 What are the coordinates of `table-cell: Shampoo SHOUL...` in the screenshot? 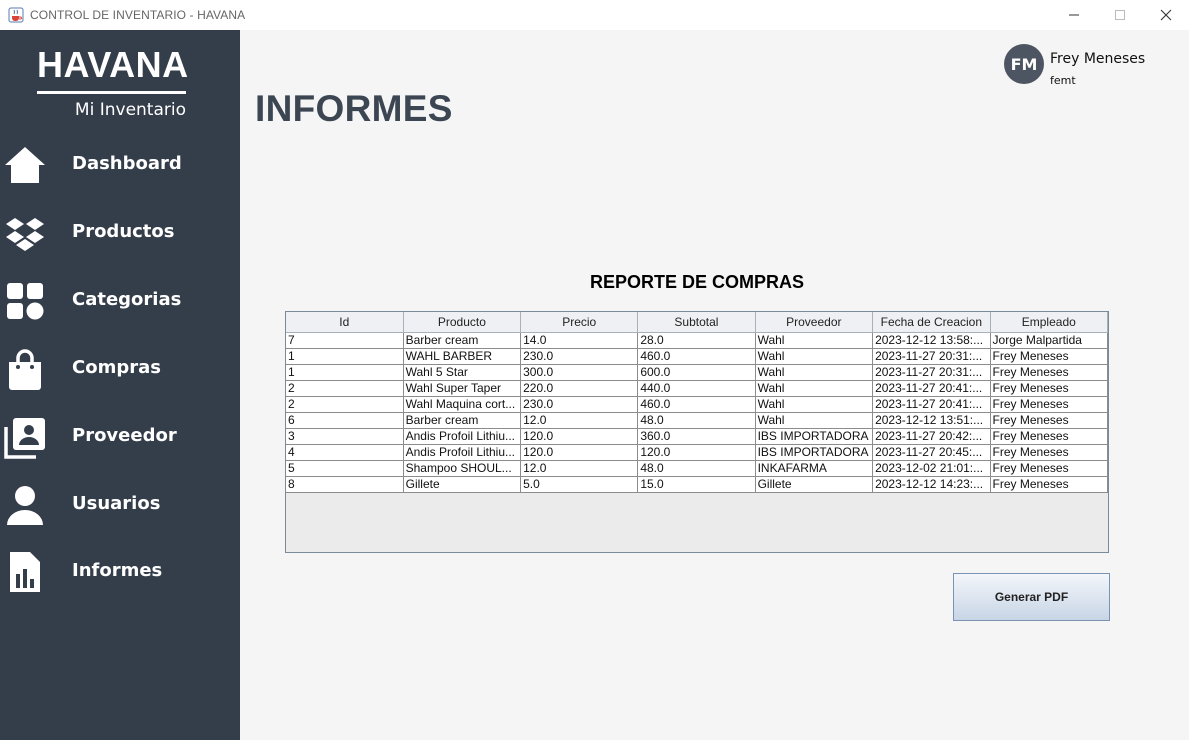 It's located at (462, 468).